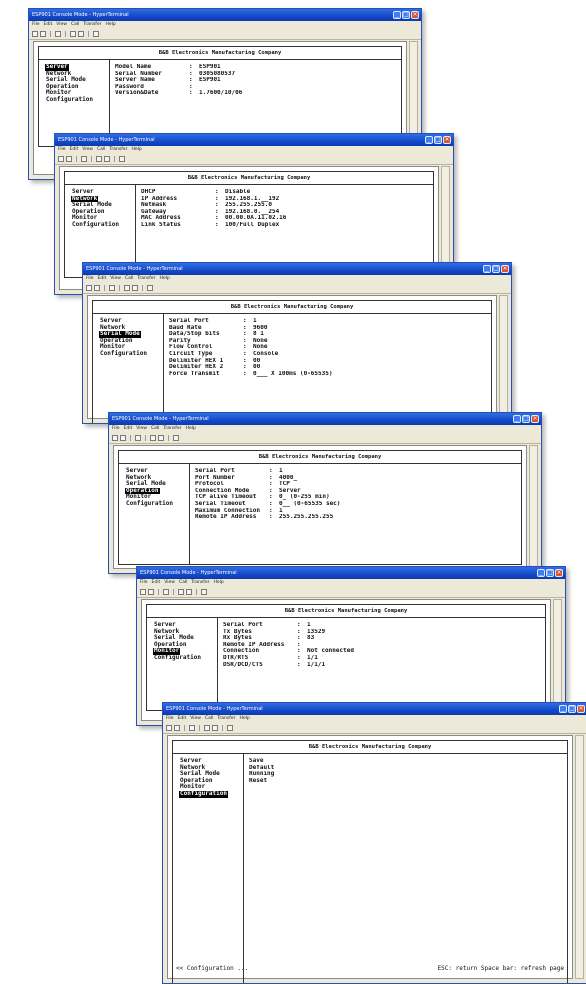 Image resolution: width=586 pixels, height=984 pixels. I want to click on field-row: TCP alive Timeout:0_ (0-255 min), so click(356, 497).